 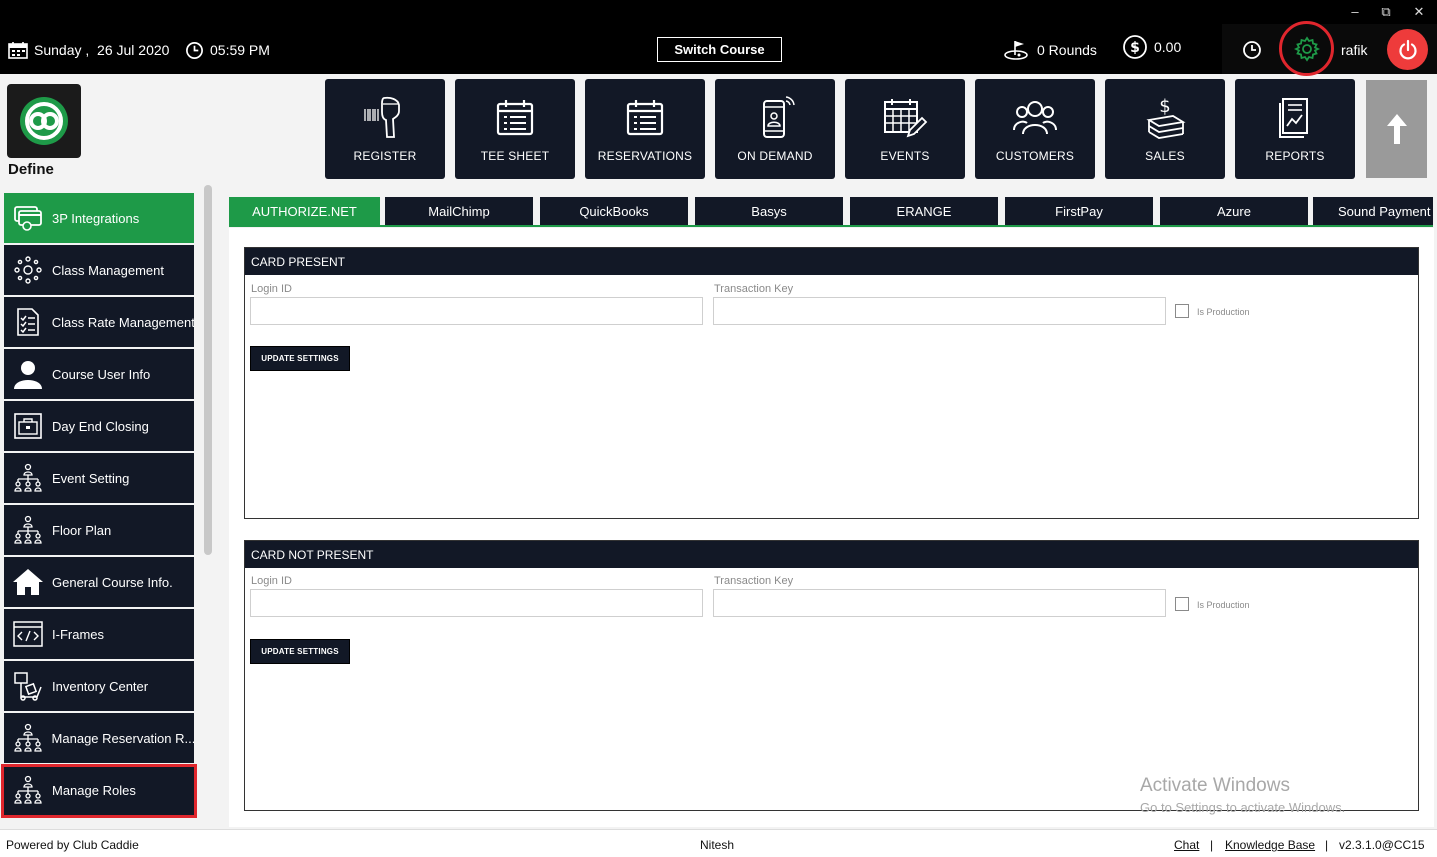 I want to click on tab-azure: Azure, so click(x=1234, y=211).